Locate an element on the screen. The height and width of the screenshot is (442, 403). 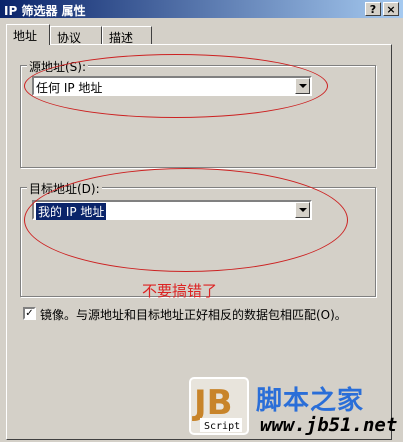
close-button: × is located at coordinates (391, 9).